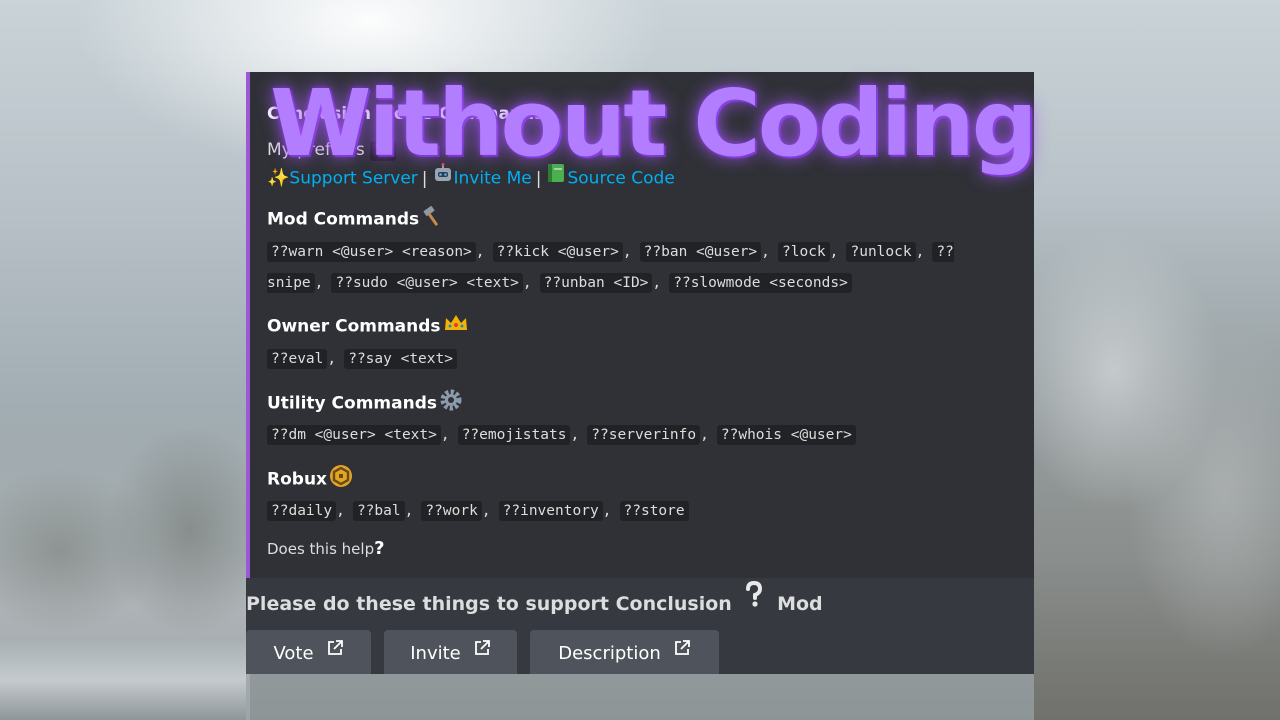 This screenshot has width=1280, height=720. What do you see at coordinates (596, 283) in the screenshot?
I see `command-code: ??unban <ID>` at bounding box center [596, 283].